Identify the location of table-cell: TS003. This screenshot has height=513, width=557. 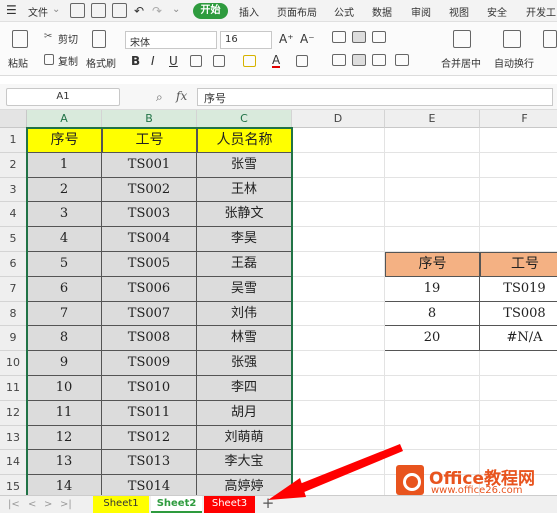
(149, 215).